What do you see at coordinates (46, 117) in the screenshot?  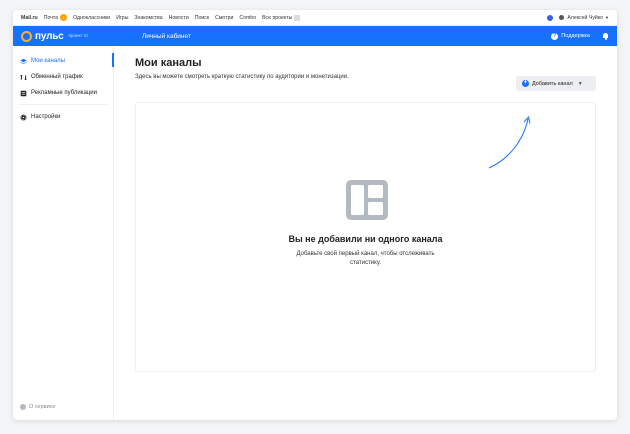 I see `sidebar-item-label: Настройки` at bounding box center [46, 117].